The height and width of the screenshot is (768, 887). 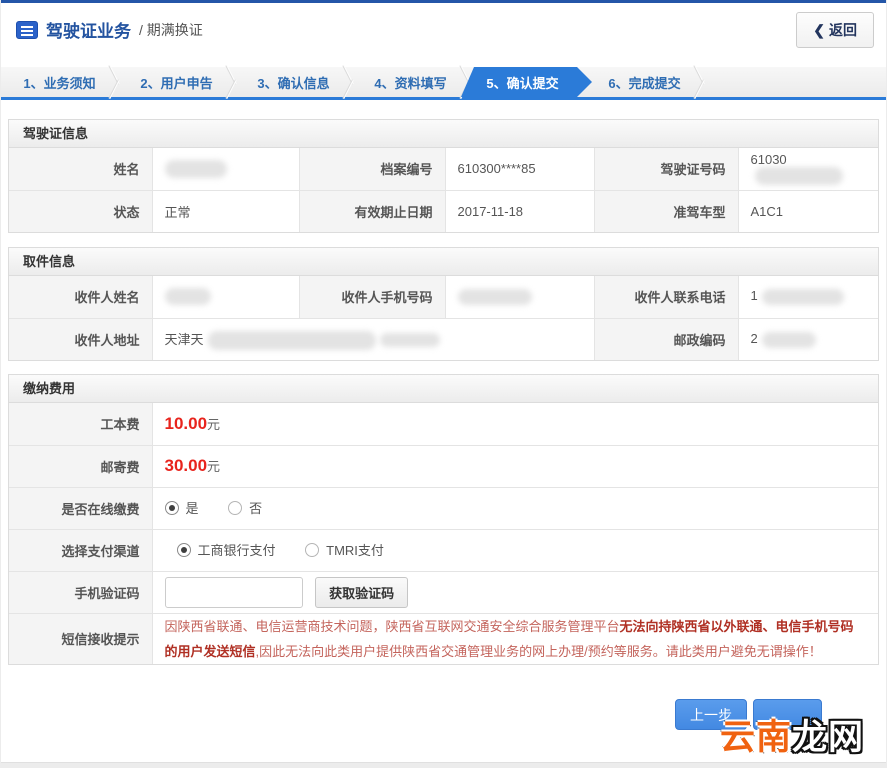 I want to click on step-label: 6、完成提交, so click(x=644, y=83).